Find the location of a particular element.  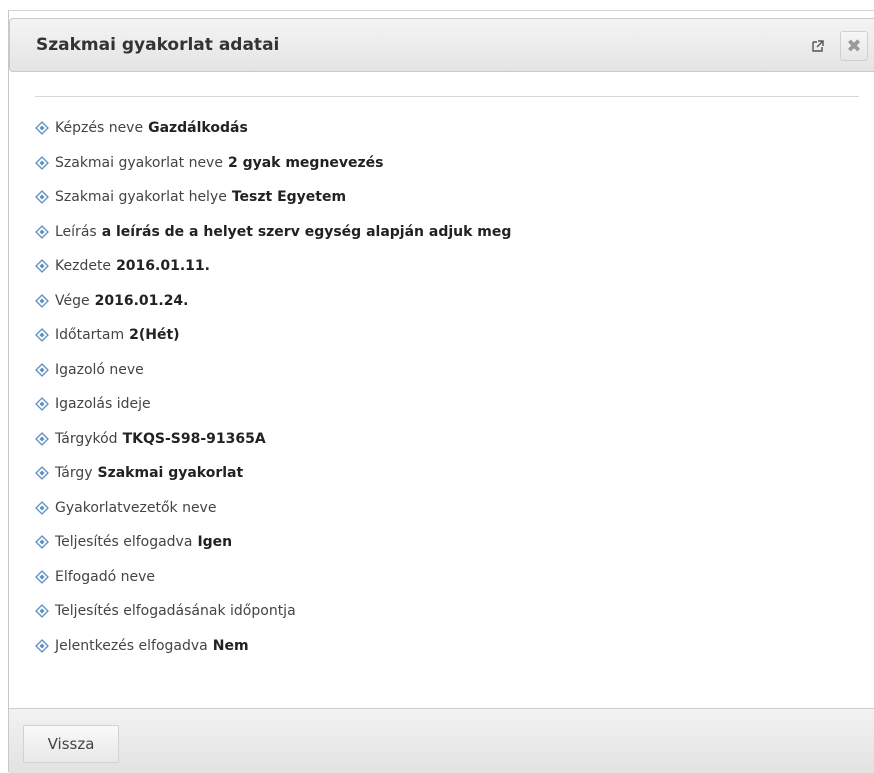

field-label: Kezdete is located at coordinates (83, 266).